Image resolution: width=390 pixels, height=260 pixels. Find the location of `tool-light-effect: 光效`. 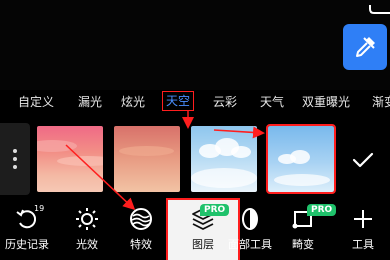

tool-light-effect: 光效 is located at coordinates (87, 230).